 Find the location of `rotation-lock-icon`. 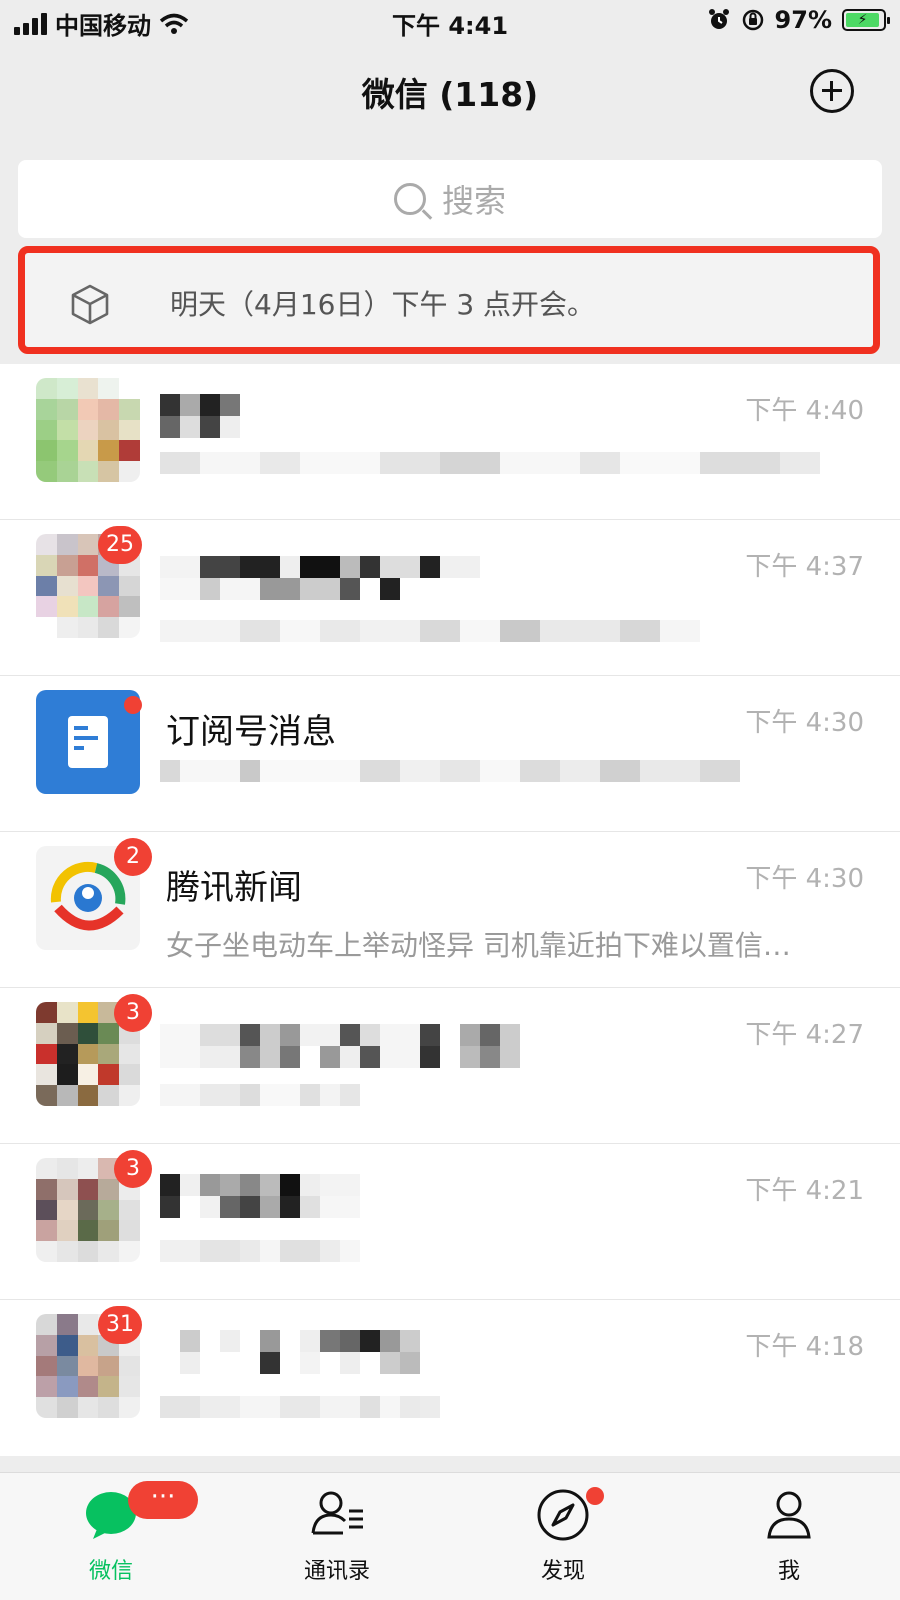

rotation-lock-icon is located at coordinates (752, 20).